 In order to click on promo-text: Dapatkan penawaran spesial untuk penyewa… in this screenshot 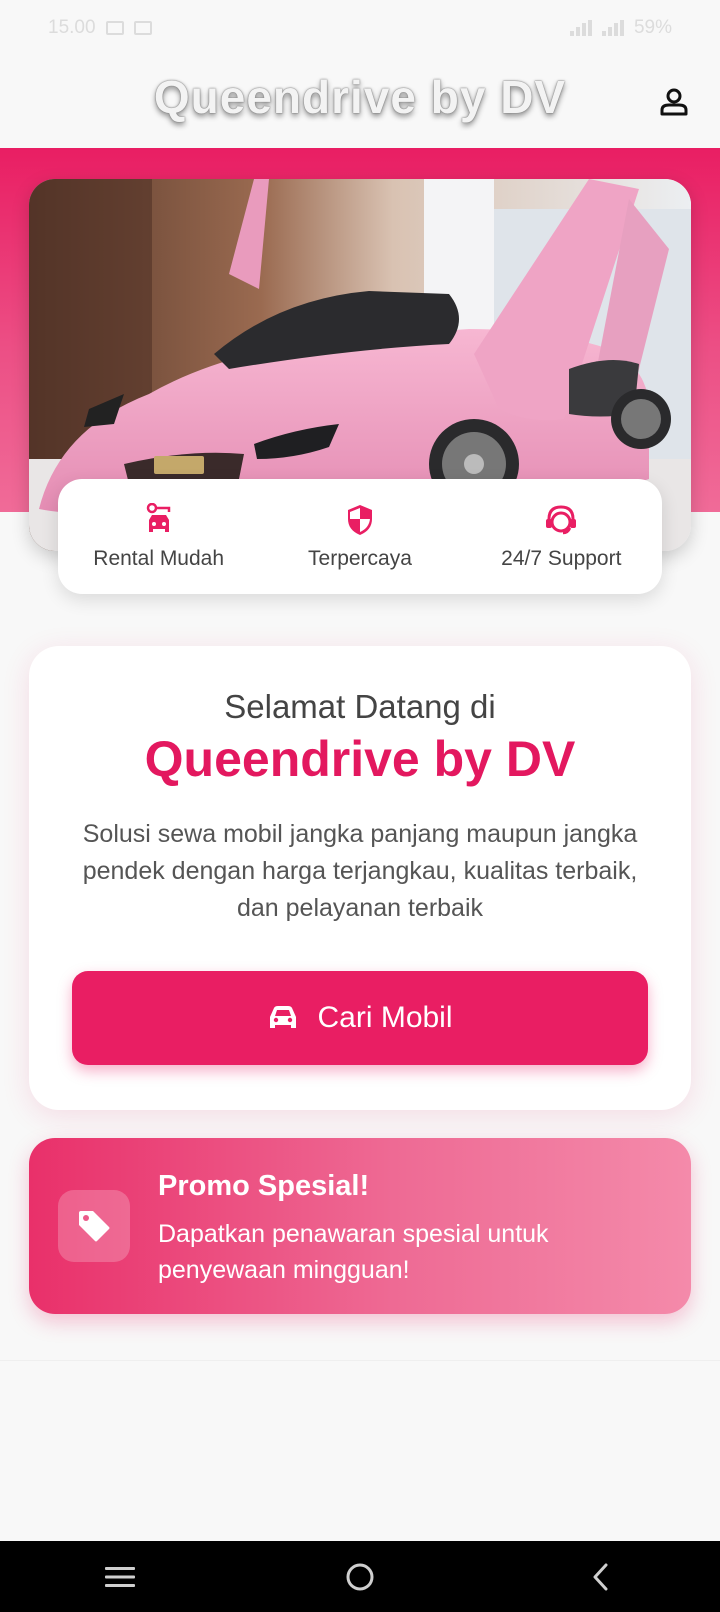, I will do `click(353, 1252)`.